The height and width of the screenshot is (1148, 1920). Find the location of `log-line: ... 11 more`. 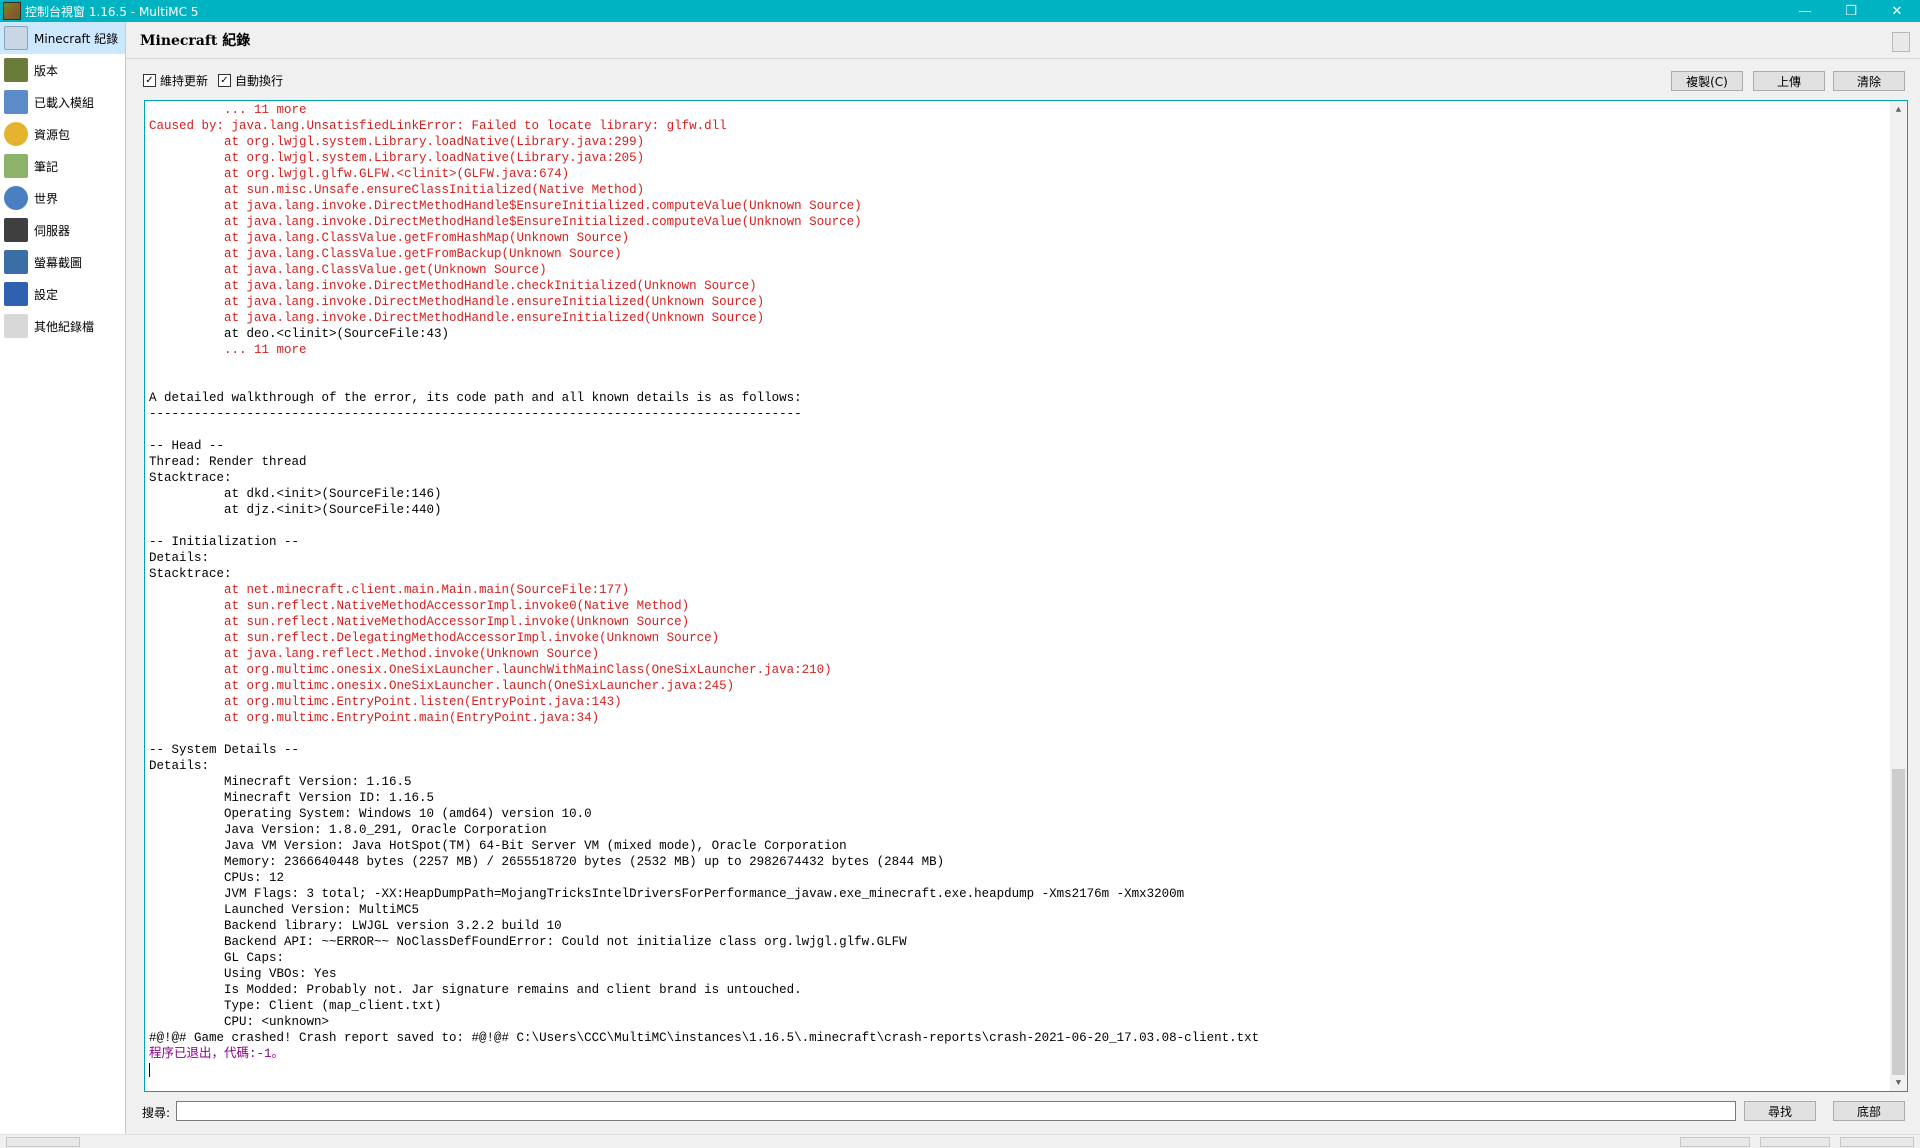

log-line: ... 11 more is located at coordinates (228, 110).